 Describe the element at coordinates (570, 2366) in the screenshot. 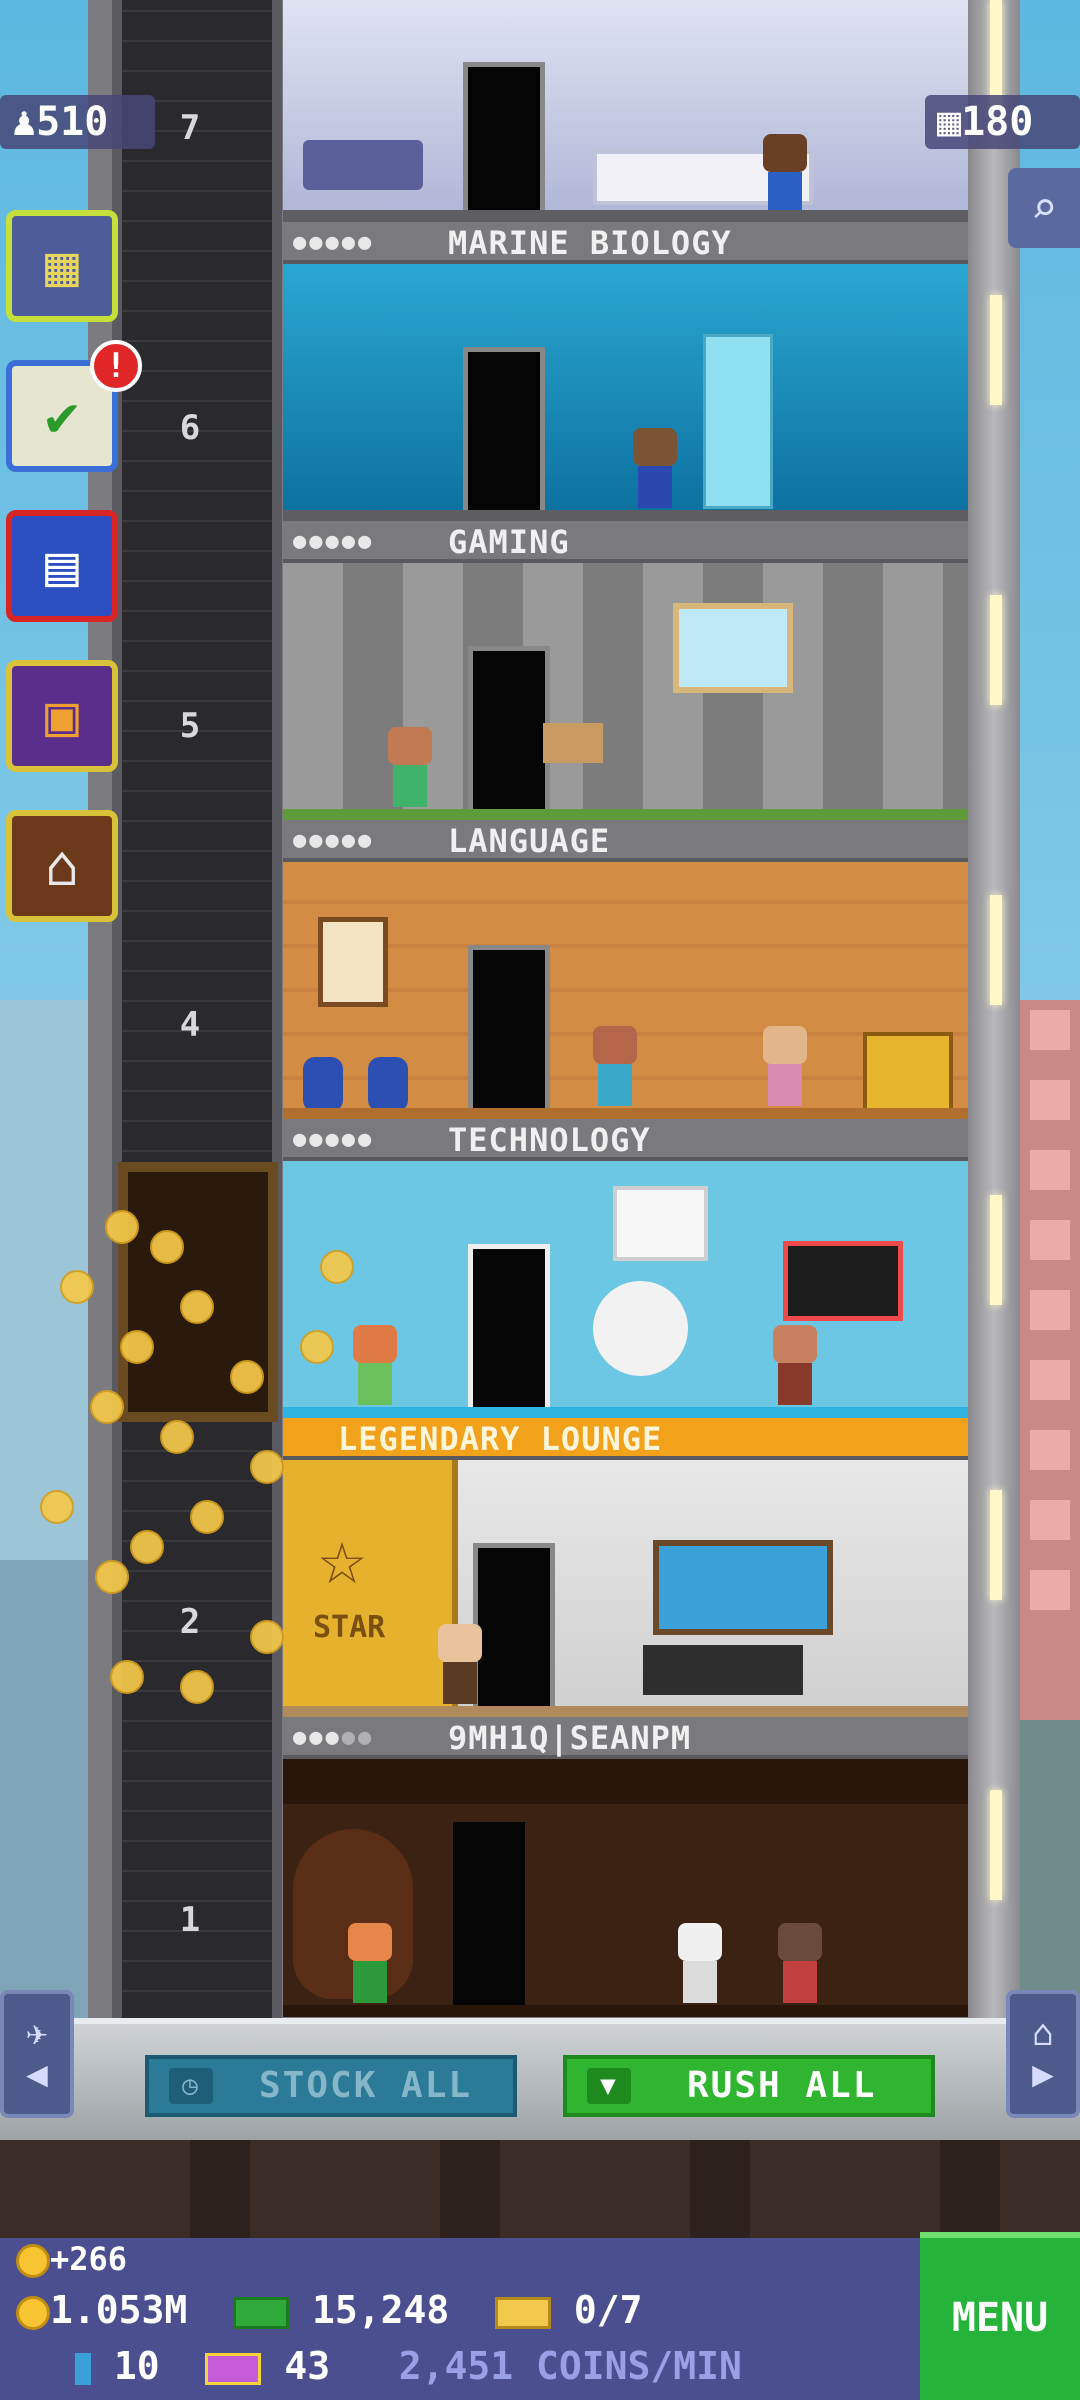

I see `coins-per-min: 2,451 COINS/MIN` at that location.